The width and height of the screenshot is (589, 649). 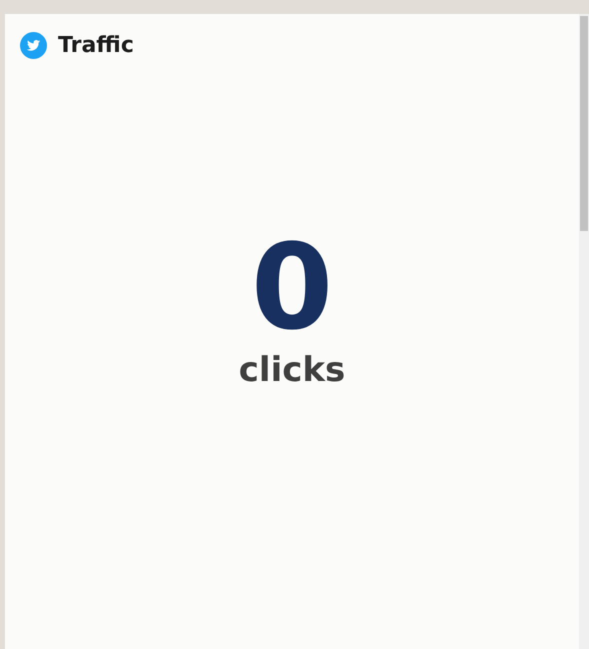 I want to click on unit-label: clicks, so click(x=292, y=370).